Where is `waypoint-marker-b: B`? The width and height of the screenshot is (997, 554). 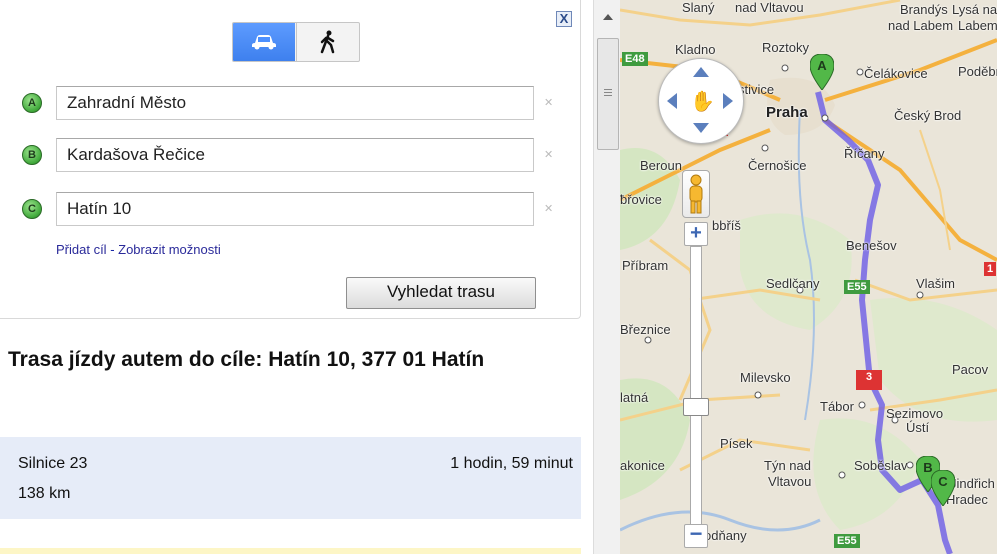 waypoint-marker-b: B is located at coordinates (32, 155).